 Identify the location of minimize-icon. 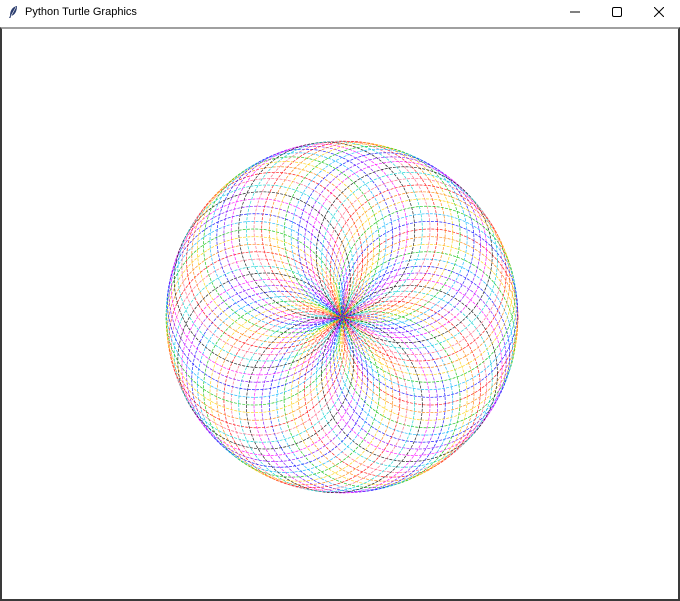
(575, 12).